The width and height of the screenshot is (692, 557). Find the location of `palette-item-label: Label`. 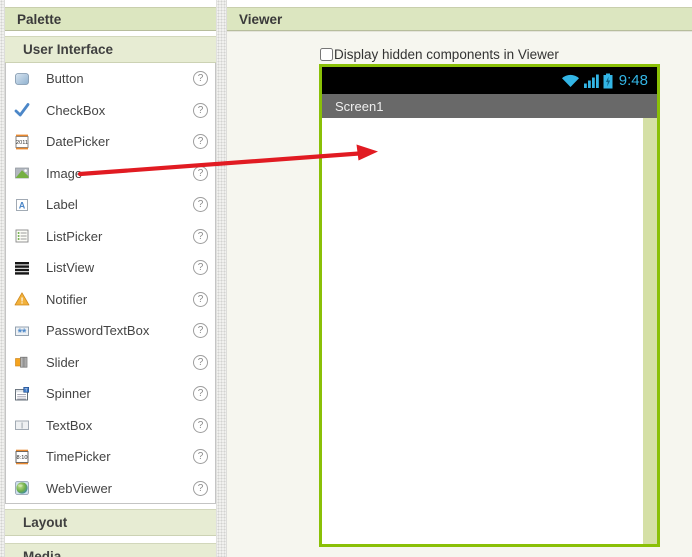

palette-item-label: Label is located at coordinates (62, 205).